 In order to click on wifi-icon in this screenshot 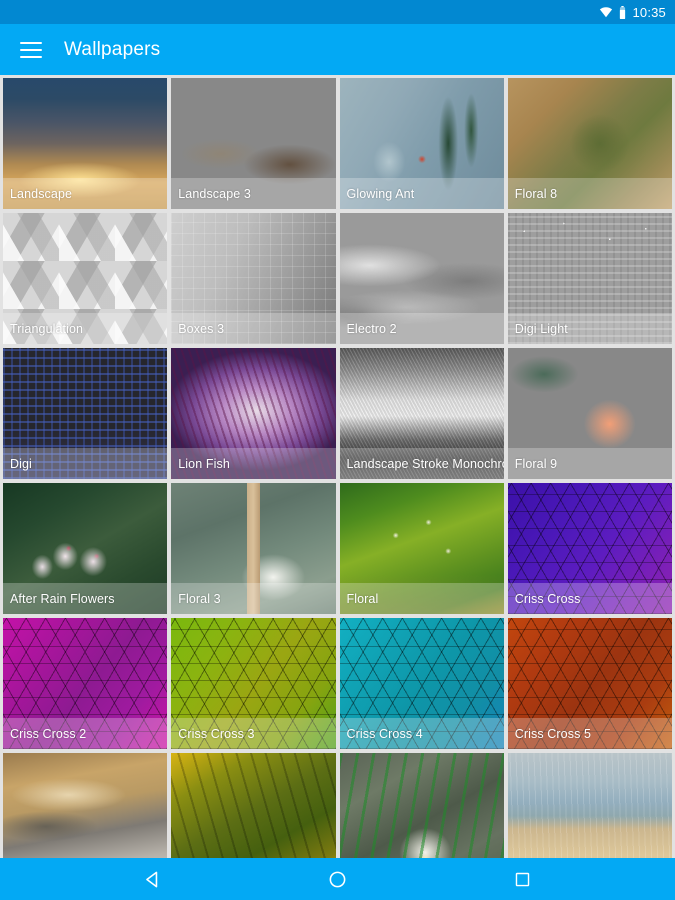, I will do `click(606, 12)`.